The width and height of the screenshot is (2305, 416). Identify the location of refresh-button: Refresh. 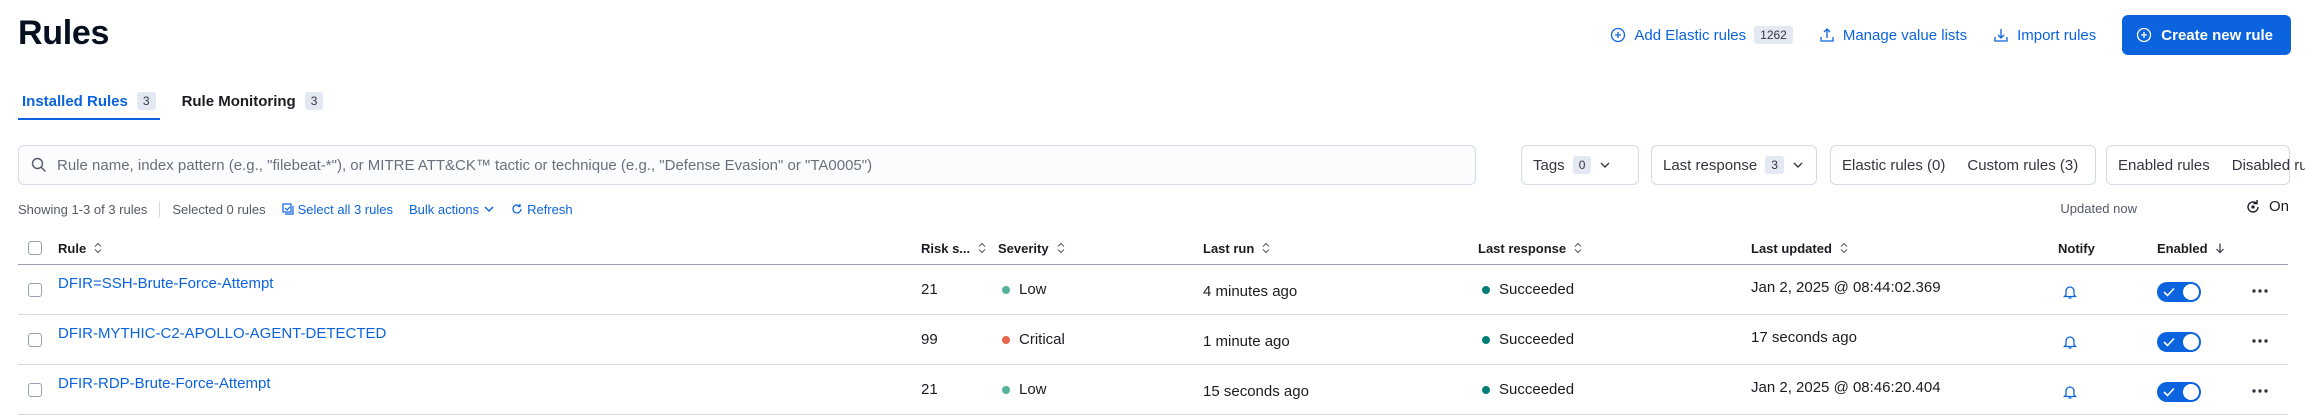
(542, 209).